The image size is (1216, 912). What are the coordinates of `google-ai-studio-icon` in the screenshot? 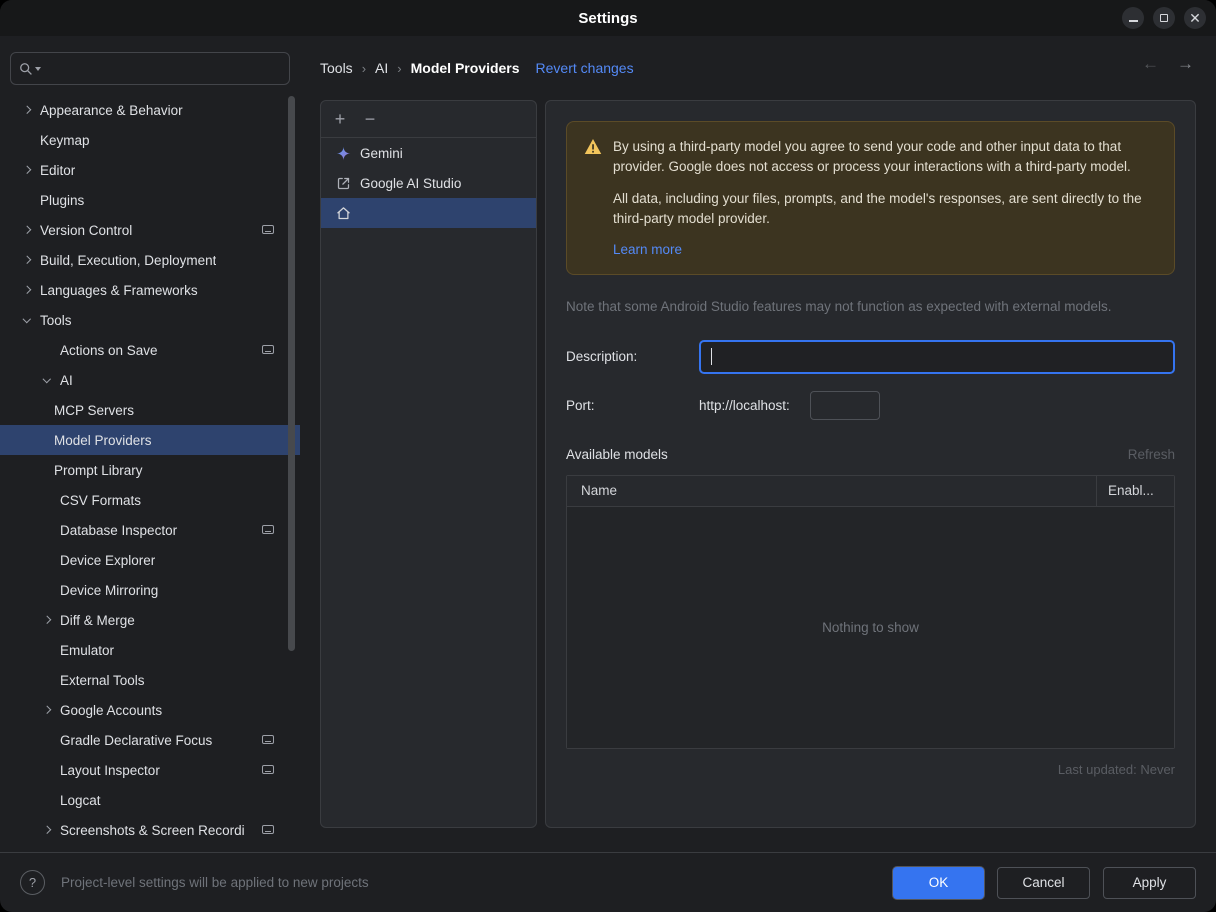 It's located at (343, 183).